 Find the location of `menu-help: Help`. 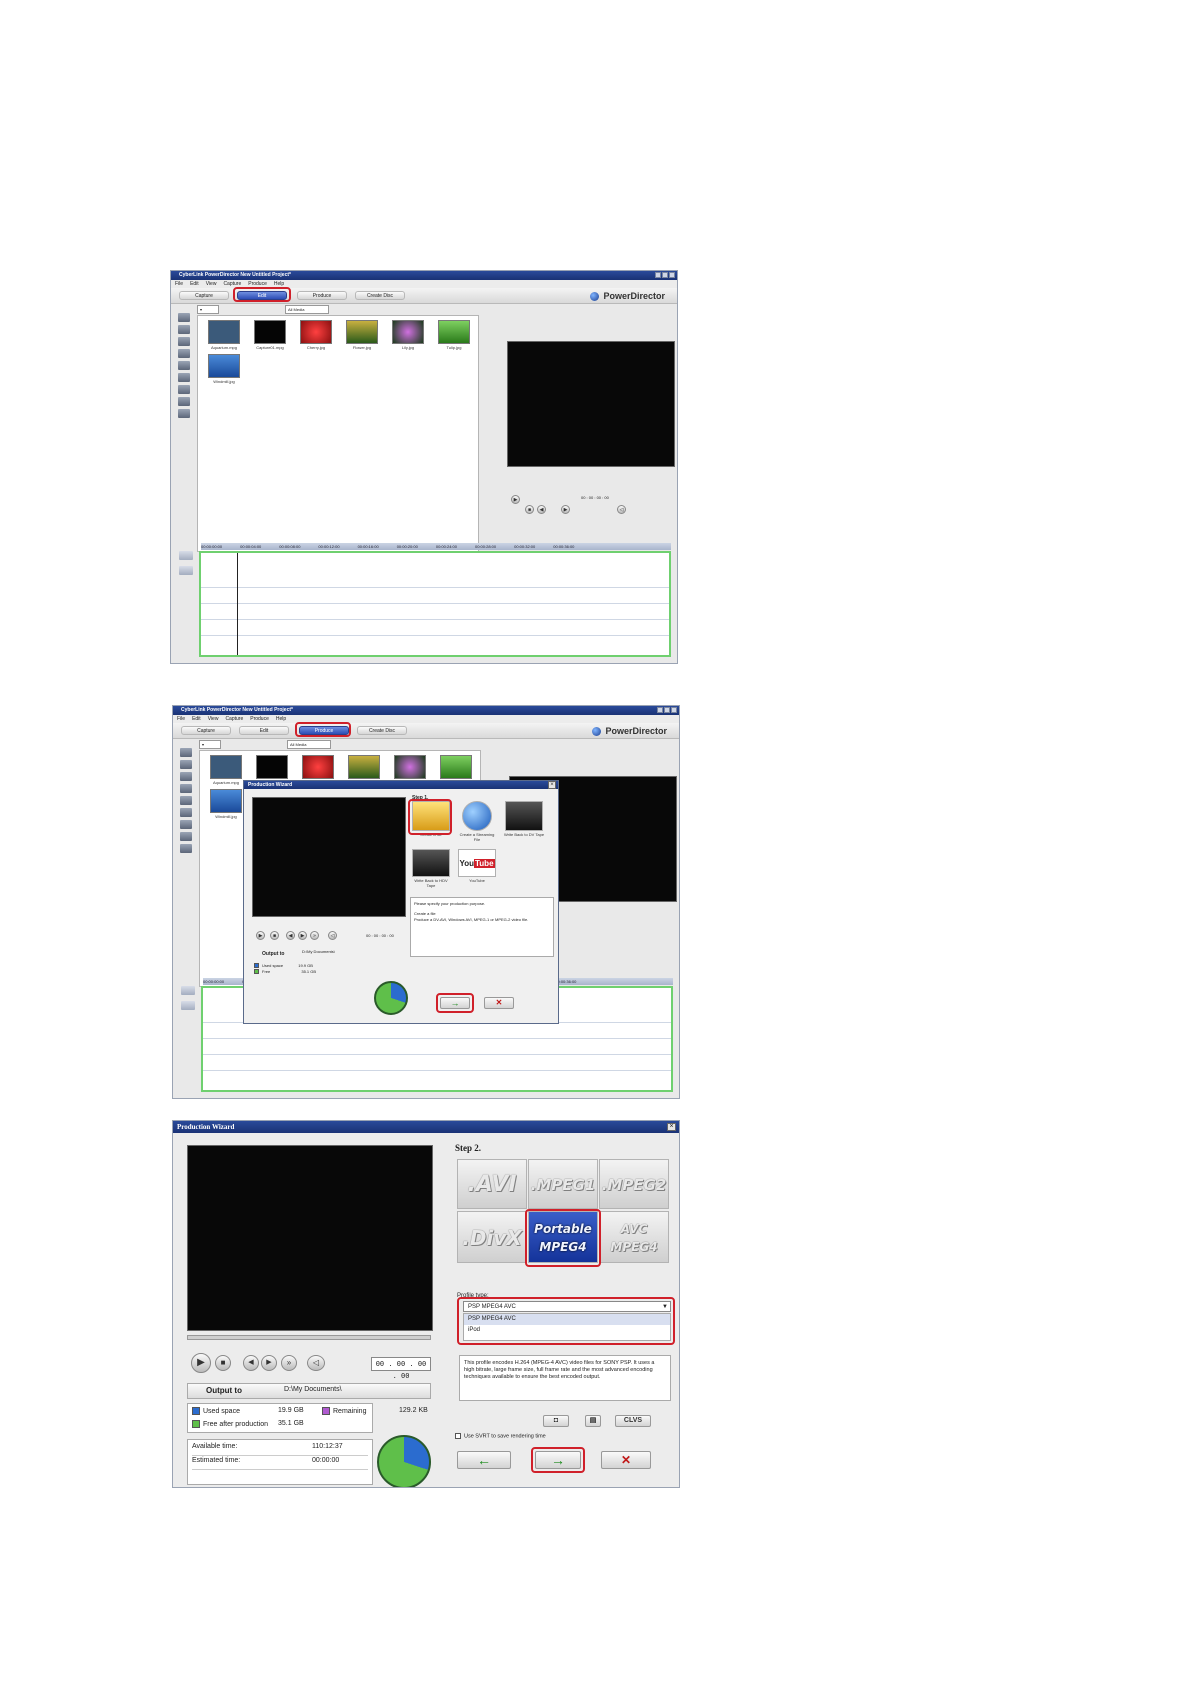

menu-help: Help is located at coordinates (281, 719).